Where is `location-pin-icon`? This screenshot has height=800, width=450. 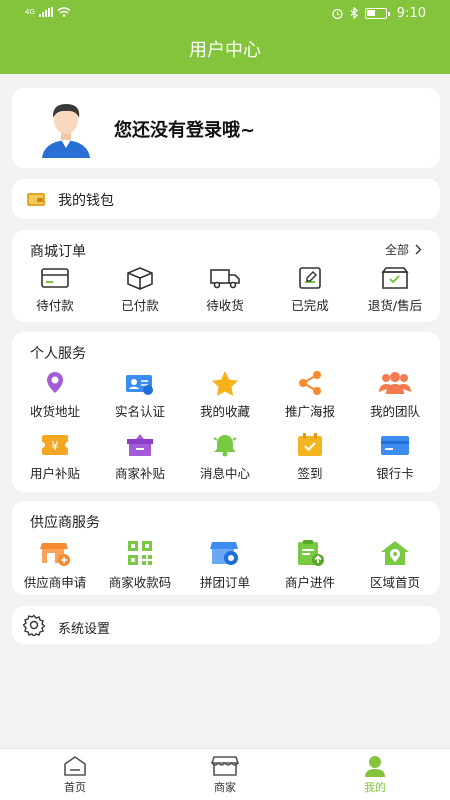 location-pin-icon is located at coordinates (55, 382).